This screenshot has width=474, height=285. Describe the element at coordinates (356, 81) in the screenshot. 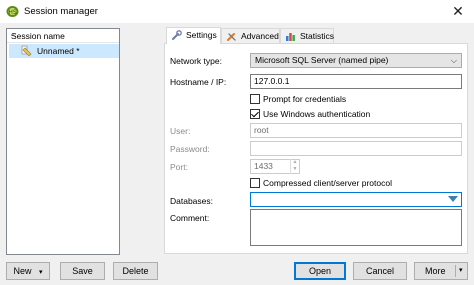

I see `hostname-input: 127.0.0.1` at that location.